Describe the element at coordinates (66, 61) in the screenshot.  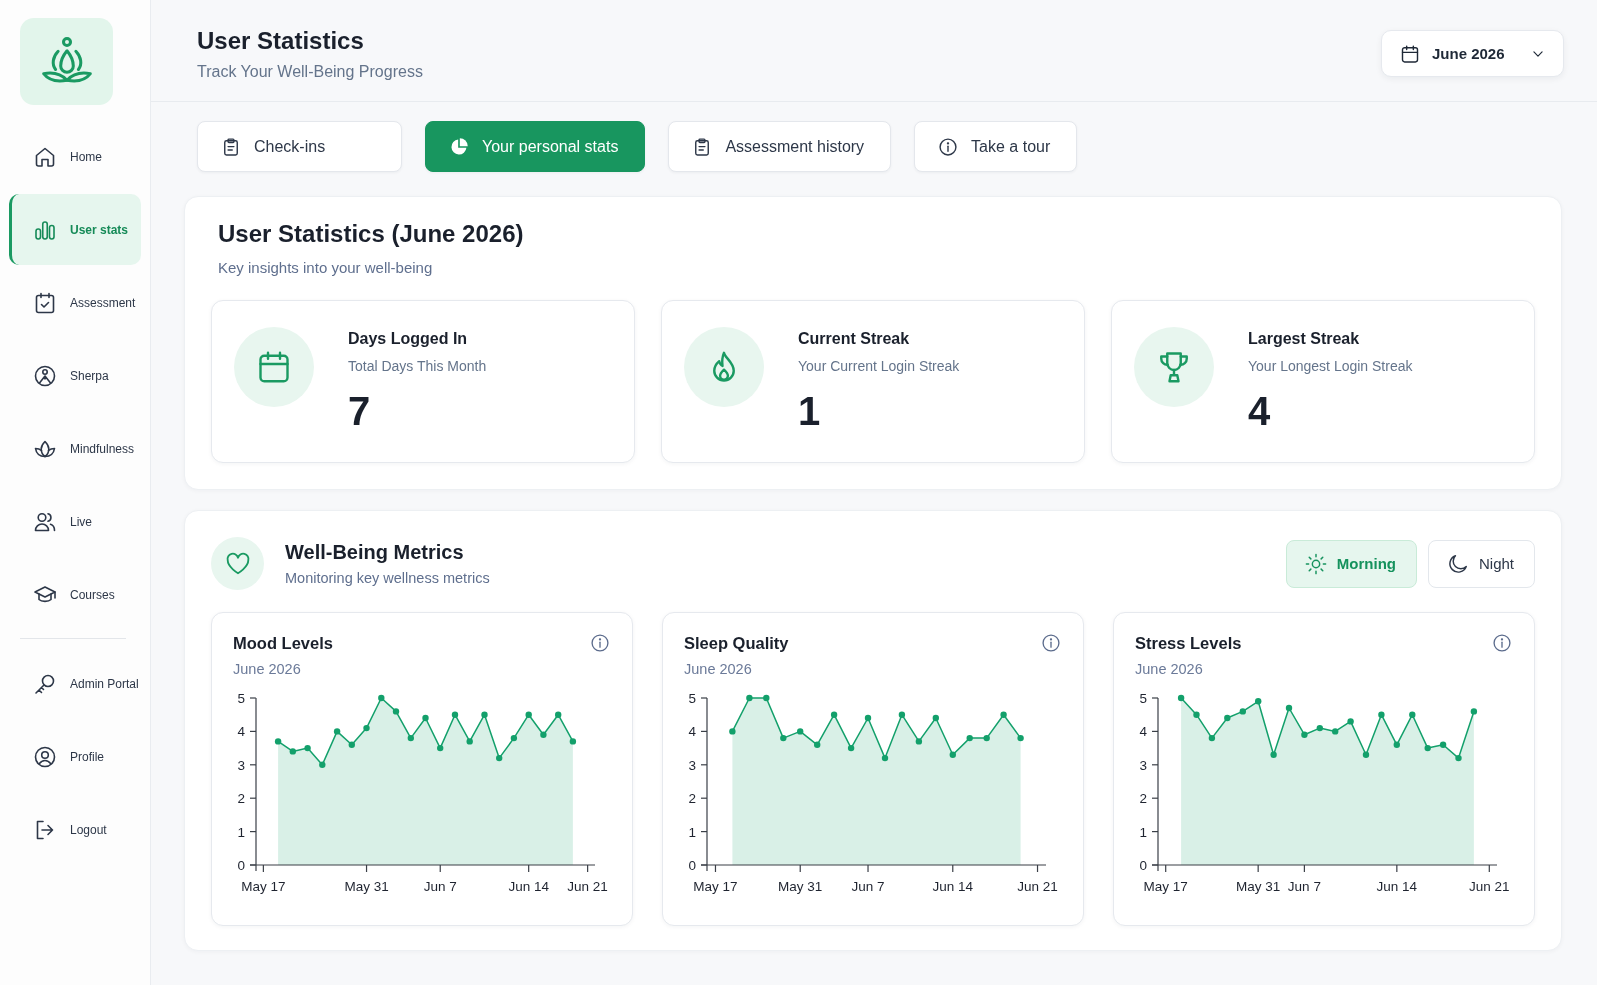
I see `meditation-logo-icon` at that location.